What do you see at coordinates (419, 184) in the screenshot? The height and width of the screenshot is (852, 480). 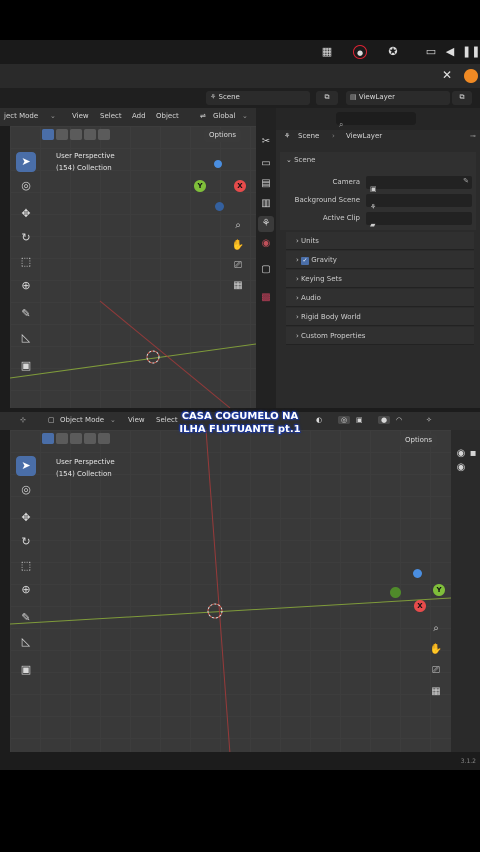 I see `camera-field: ▣ ✎` at bounding box center [419, 184].